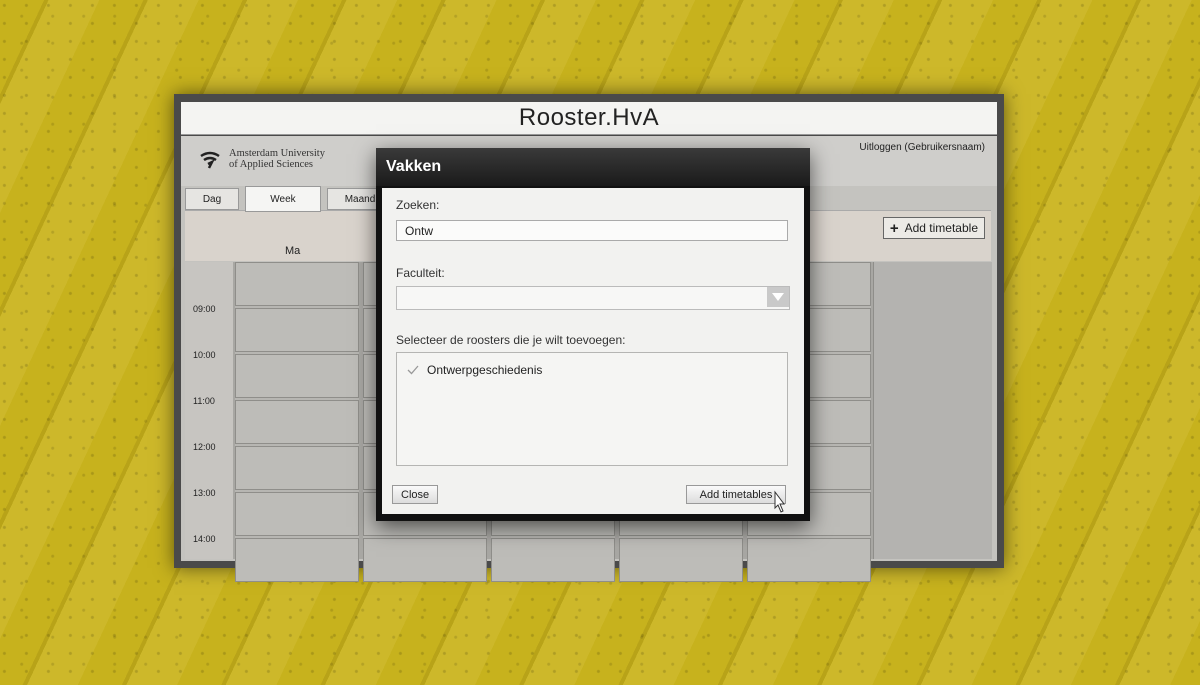 The height and width of the screenshot is (685, 1200). What do you see at coordinates (204, 539) in the screenshot?
I see `time-label: 14:00` at bounding box center [204, 539].